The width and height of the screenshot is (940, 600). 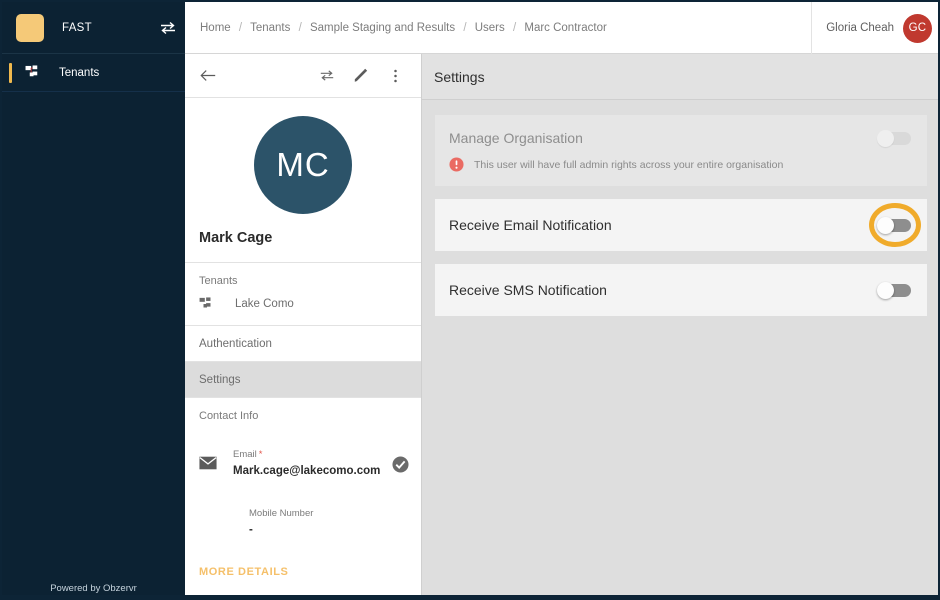 I want to click on breadcrumb-item-current: Marc Contractor, so click(x=565, y=28).